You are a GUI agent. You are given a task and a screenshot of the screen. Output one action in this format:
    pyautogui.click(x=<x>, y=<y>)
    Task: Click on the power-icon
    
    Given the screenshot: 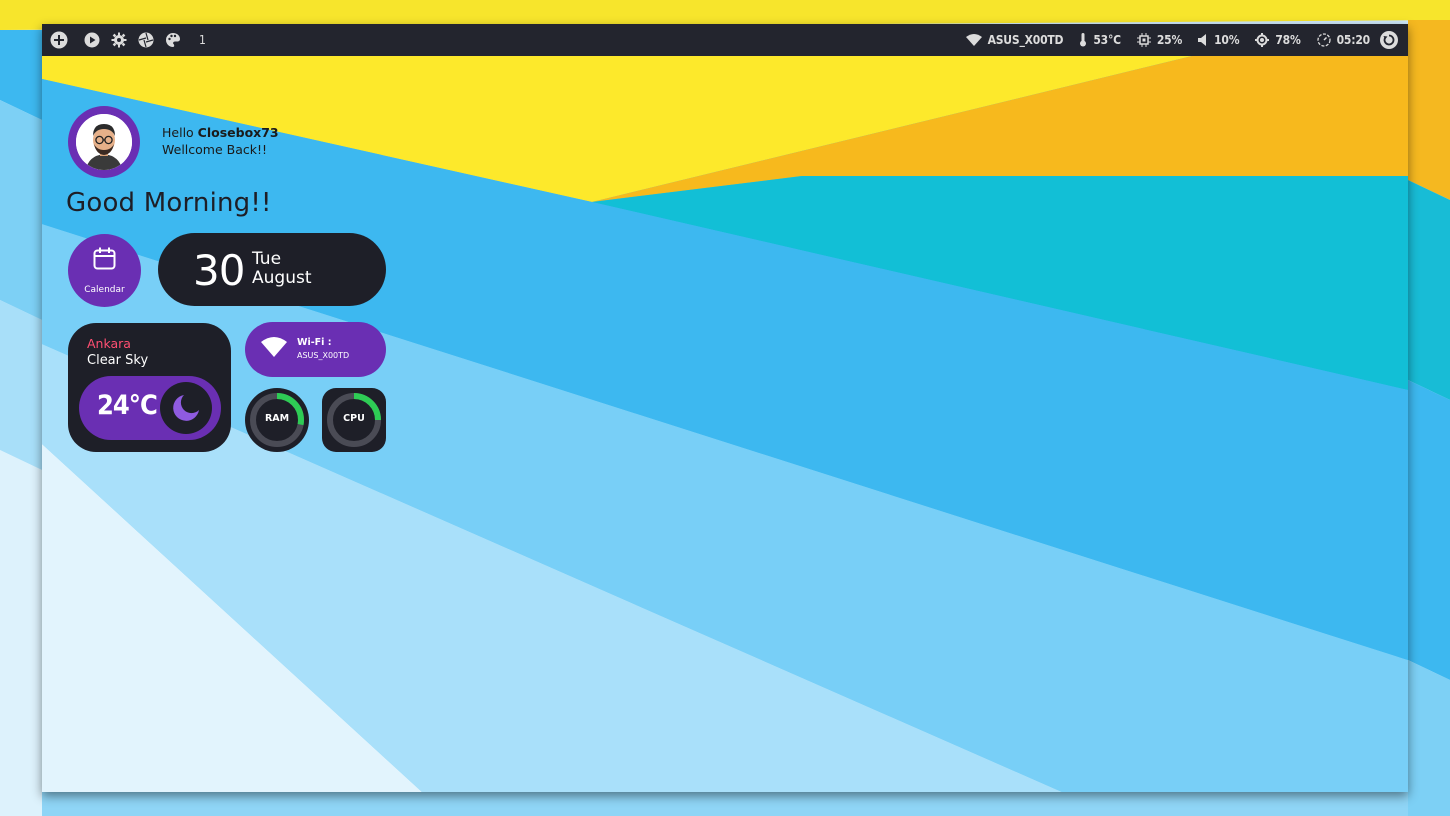 What is the action you would take?
    pyautogui.click(x=1389, y=40)
    